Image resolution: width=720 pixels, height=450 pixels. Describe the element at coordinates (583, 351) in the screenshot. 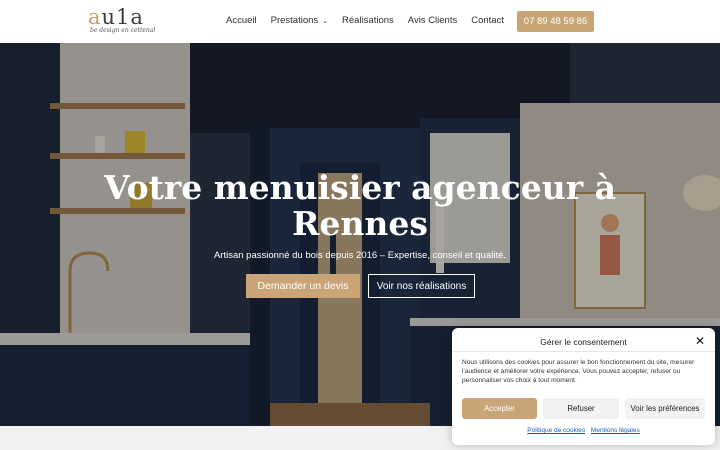

I see `divider` at that location.